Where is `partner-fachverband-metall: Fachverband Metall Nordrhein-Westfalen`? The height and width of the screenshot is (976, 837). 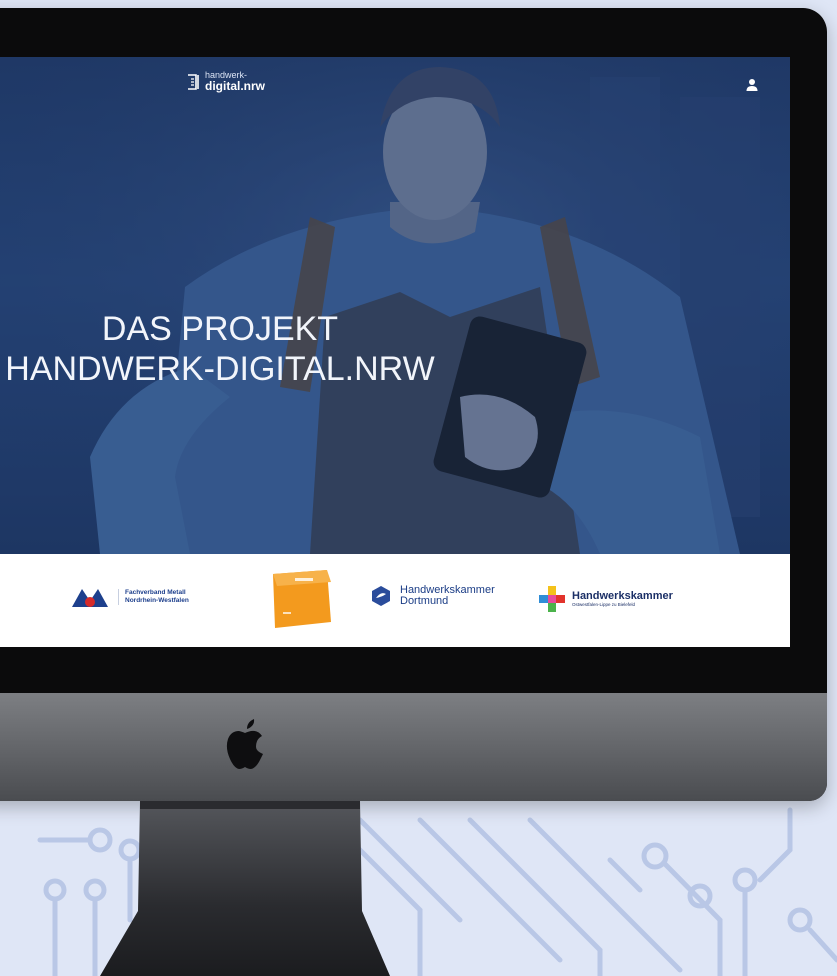
partner-fachverband-metall: Fachverband Metall Nordrhein-Westfalen is located at coordinates (129, 597).